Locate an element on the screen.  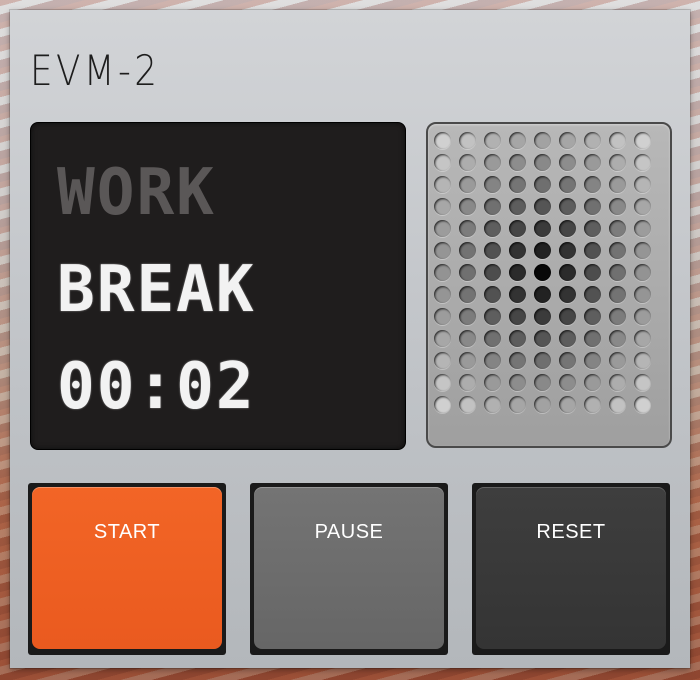
reset-button-label: RESET is located at coordinates (571, 532).